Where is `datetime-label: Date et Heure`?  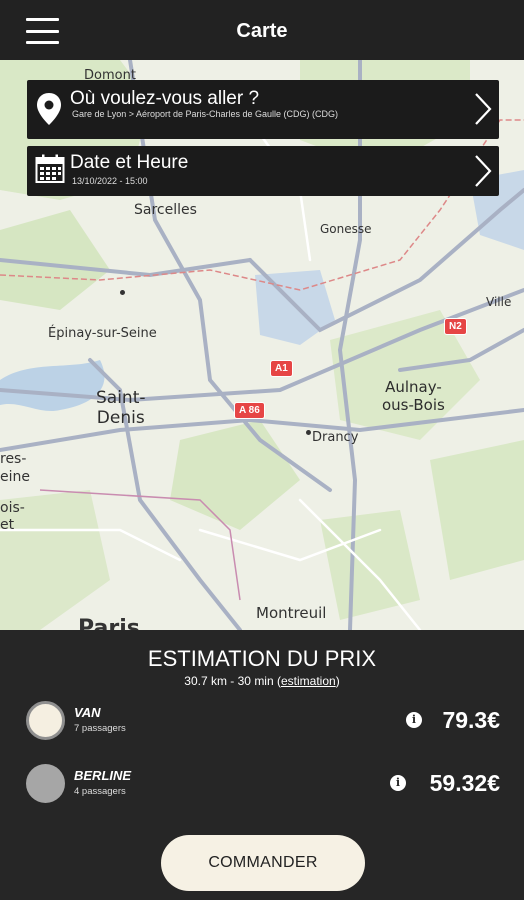
datetime-label: Date et Heure is located at coordinates (129, 162).